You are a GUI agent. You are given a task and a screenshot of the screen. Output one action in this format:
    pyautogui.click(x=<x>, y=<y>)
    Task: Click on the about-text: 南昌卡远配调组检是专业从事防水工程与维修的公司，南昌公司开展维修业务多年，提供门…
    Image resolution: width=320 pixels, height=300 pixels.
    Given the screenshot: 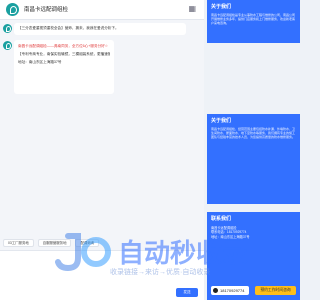 What is the action you would take?
    pyautogui.click(x=253, y=19)
    